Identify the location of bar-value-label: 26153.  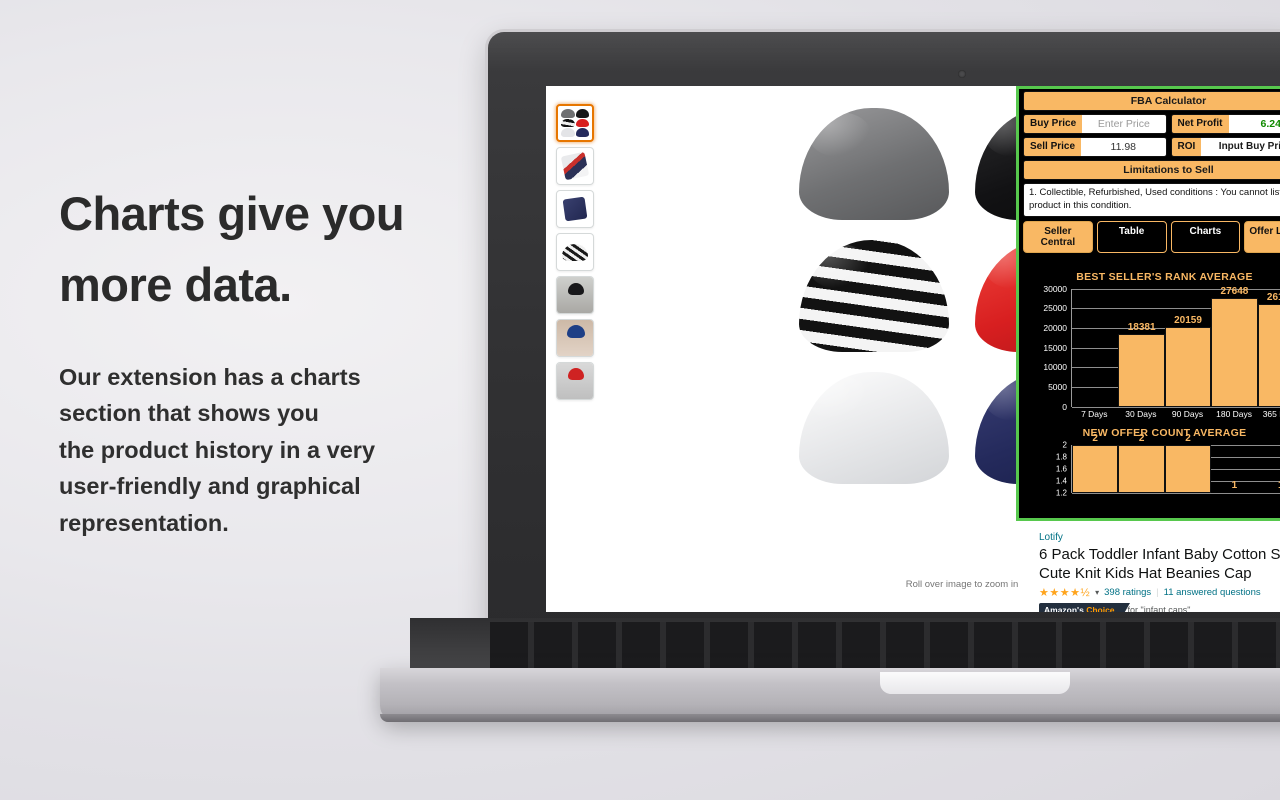
(1273, 297).